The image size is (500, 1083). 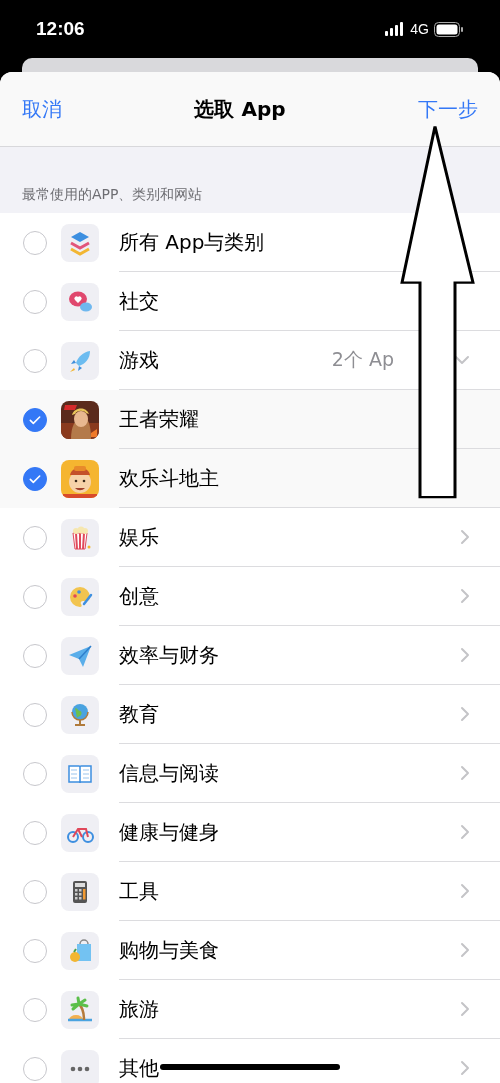 What do you see at coordinates (225, 360) in the screenshot?
I see `category-label: 游戏` at bounding box center [225, 360].